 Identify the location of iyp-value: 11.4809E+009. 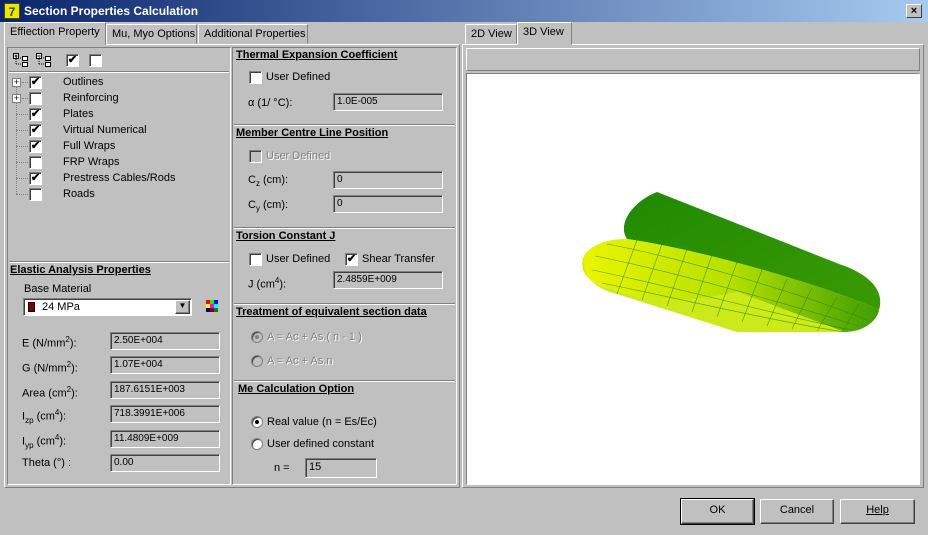
(165, 439).